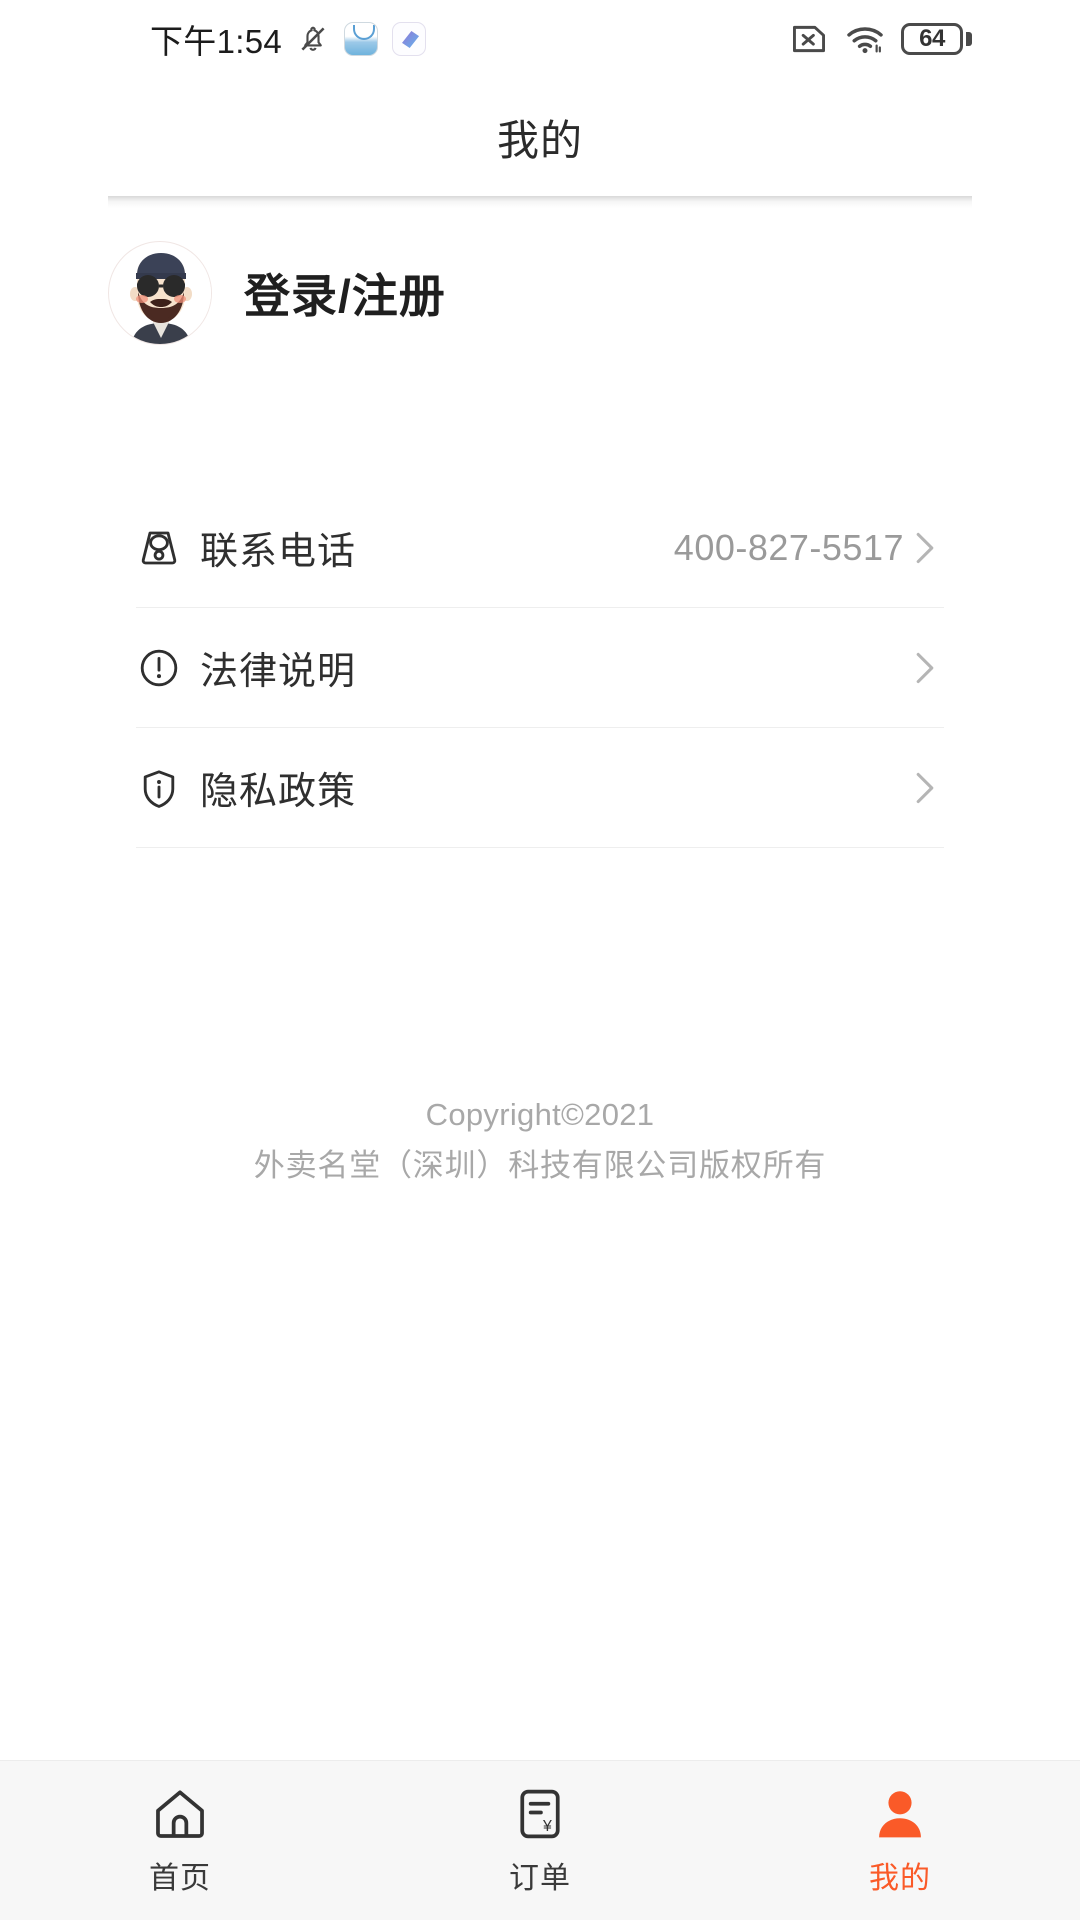 Image resolution: width=1080 pixels, height=1920 pixels. I want to click on copyright-line-1: Copyright©2021, so click(540, 1114).